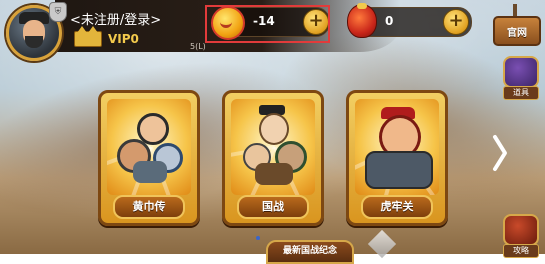  What do you see at coordinates (397, 147) in the screenshot?
I see `armored-general-icon` at bounding box center [397, 147].